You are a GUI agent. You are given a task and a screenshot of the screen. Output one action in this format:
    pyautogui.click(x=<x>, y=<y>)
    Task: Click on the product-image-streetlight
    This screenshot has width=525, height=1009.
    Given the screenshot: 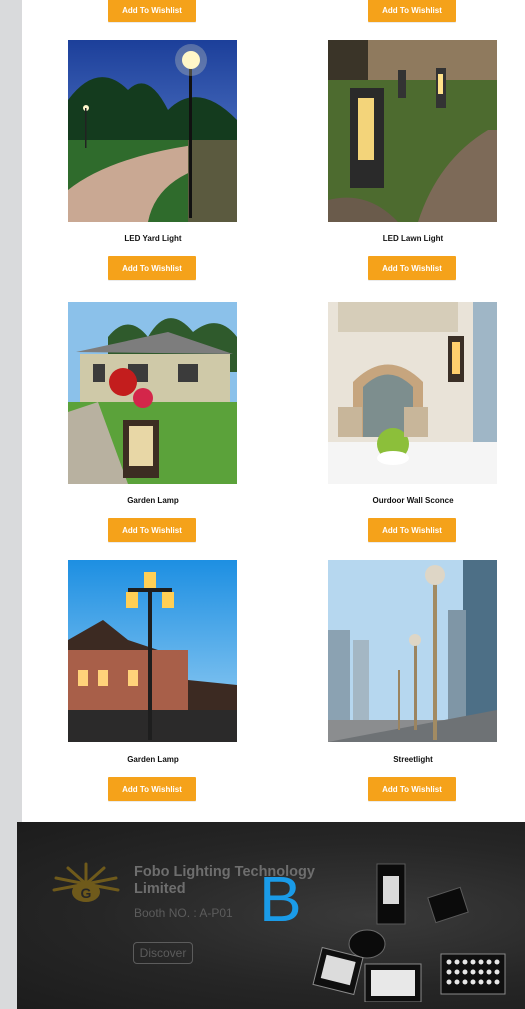 What is the action you would take?
    pyautogui.click(x=412, y=651)
    